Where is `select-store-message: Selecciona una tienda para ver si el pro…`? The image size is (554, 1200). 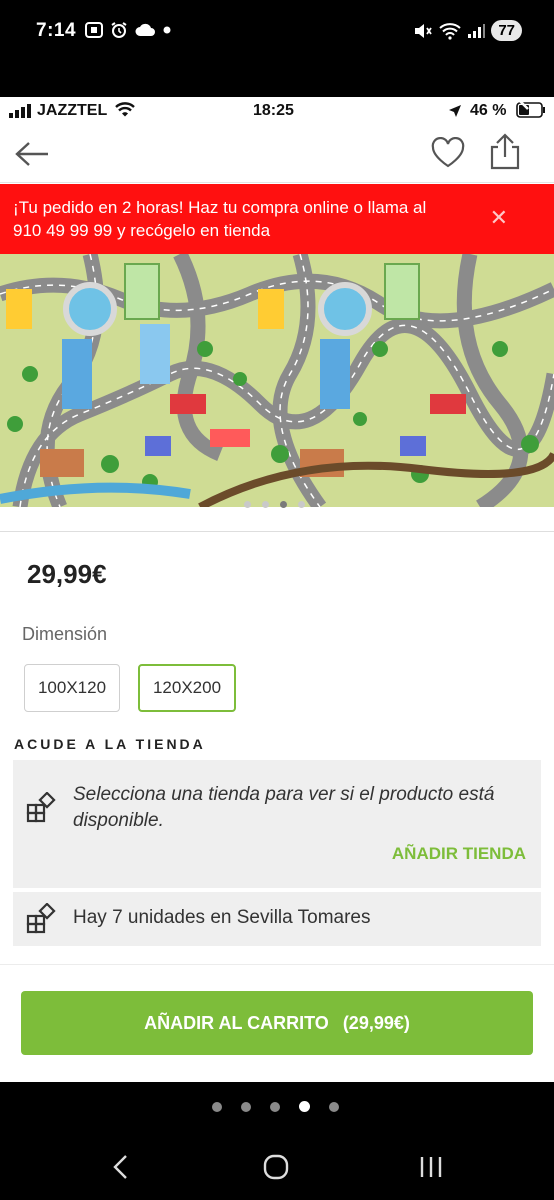 select-store-message: Selecciona una tienda para ver si el pro… is located at coordinates (284, 807).